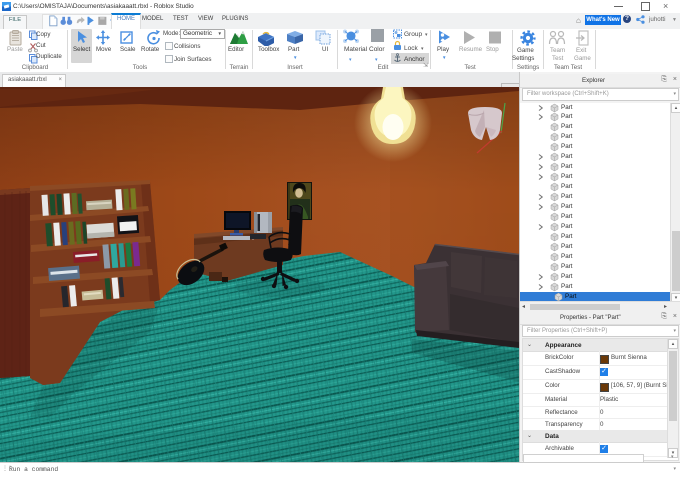  What do you see at coordinates (377, 49) in the screenshot?
I see `svg-text: Color` at bounding box center [377, 49].